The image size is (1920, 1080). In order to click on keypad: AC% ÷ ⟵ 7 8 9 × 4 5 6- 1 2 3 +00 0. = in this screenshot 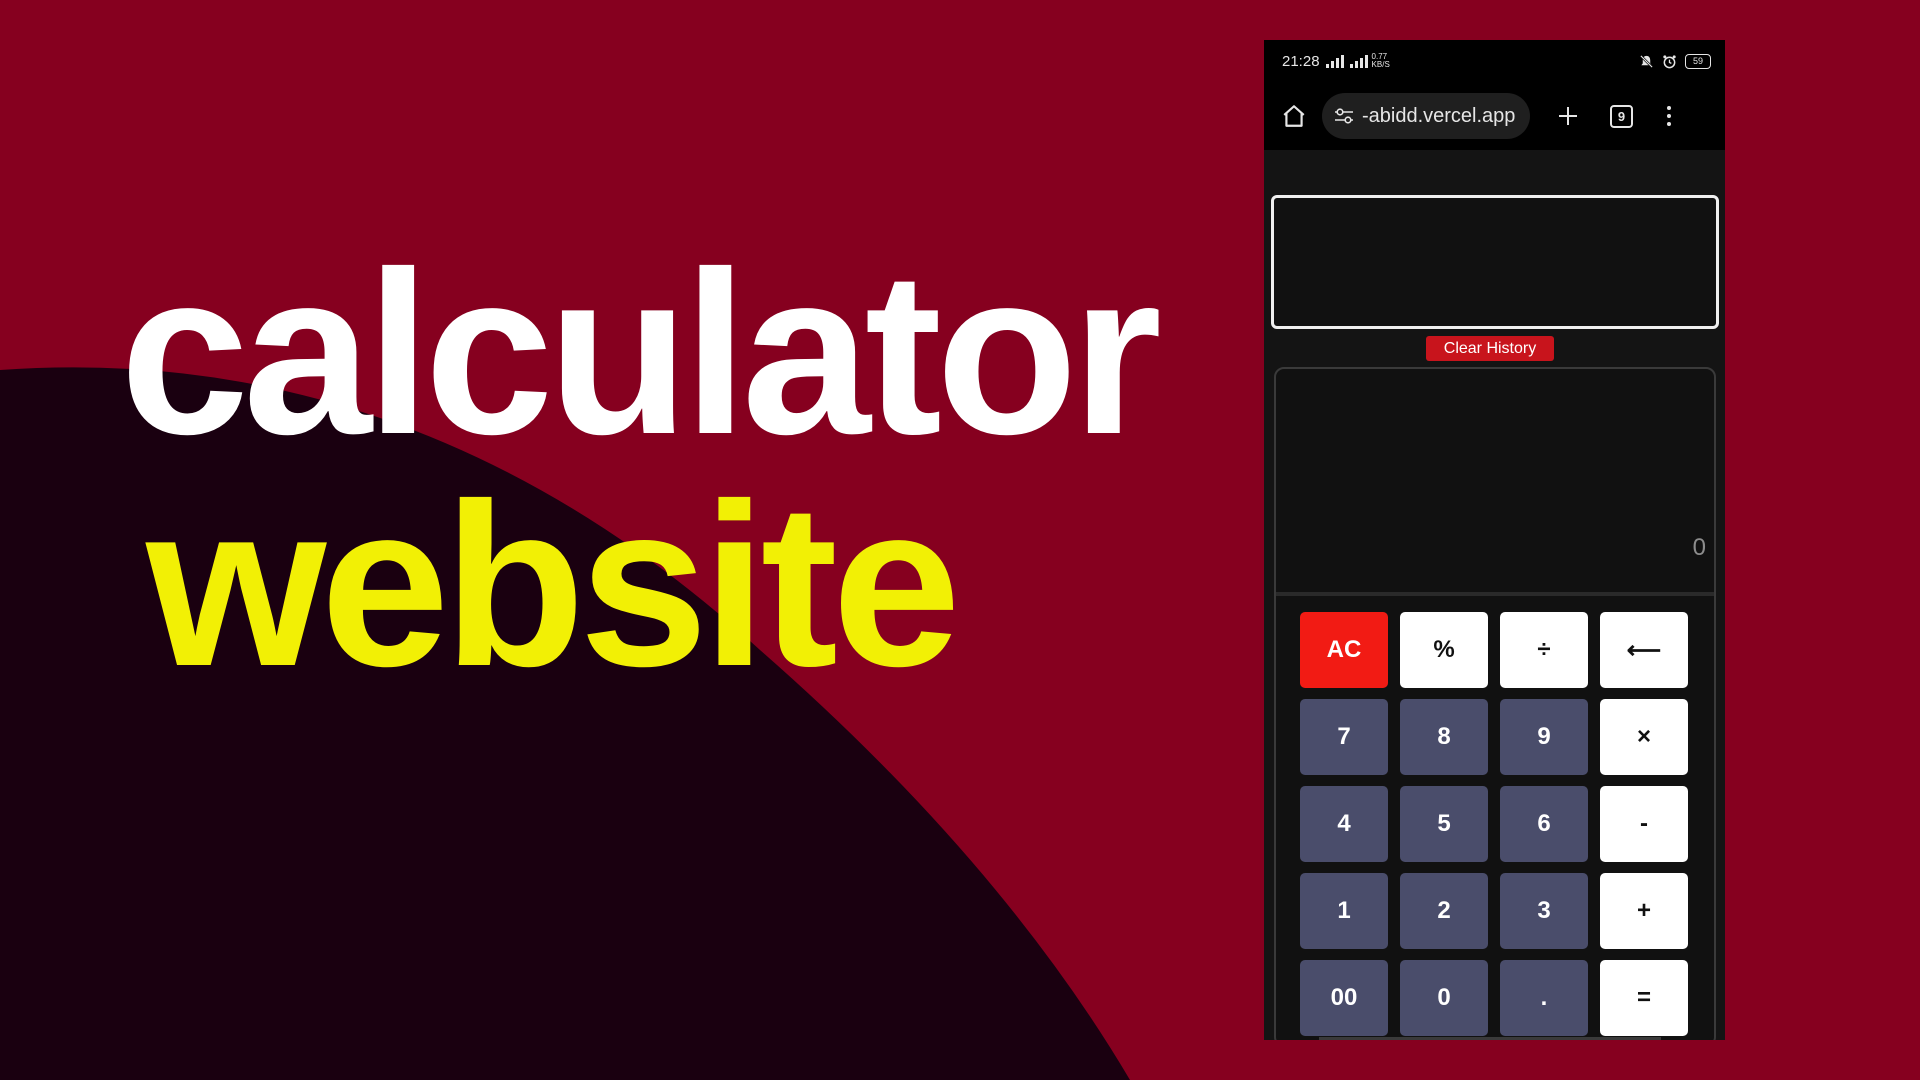, I will do `click(1494, 824)`.